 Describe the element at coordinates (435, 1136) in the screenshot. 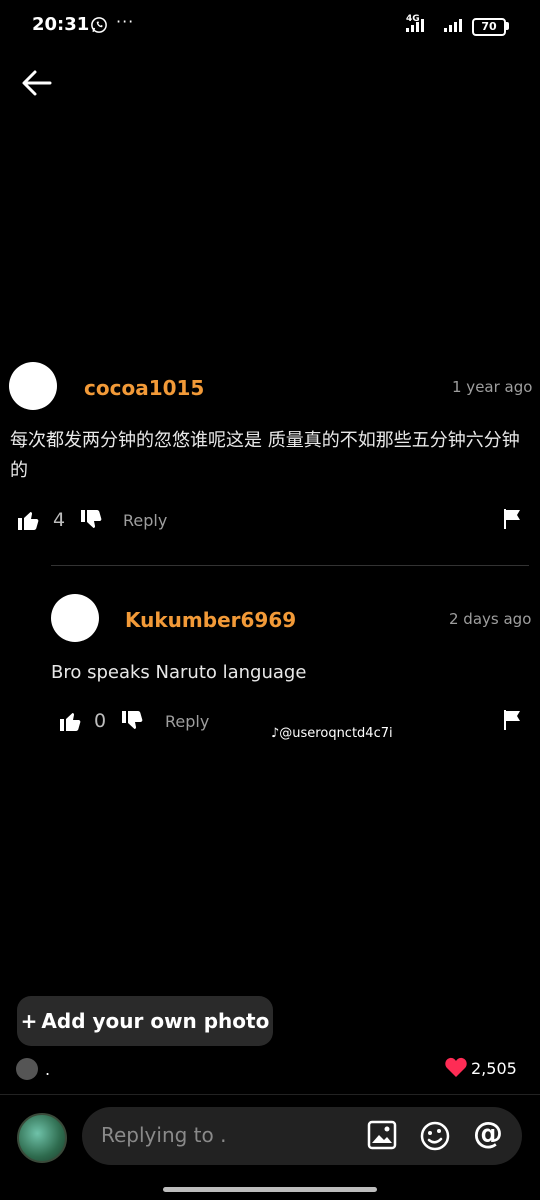

I see `emoji-icon` at that location.